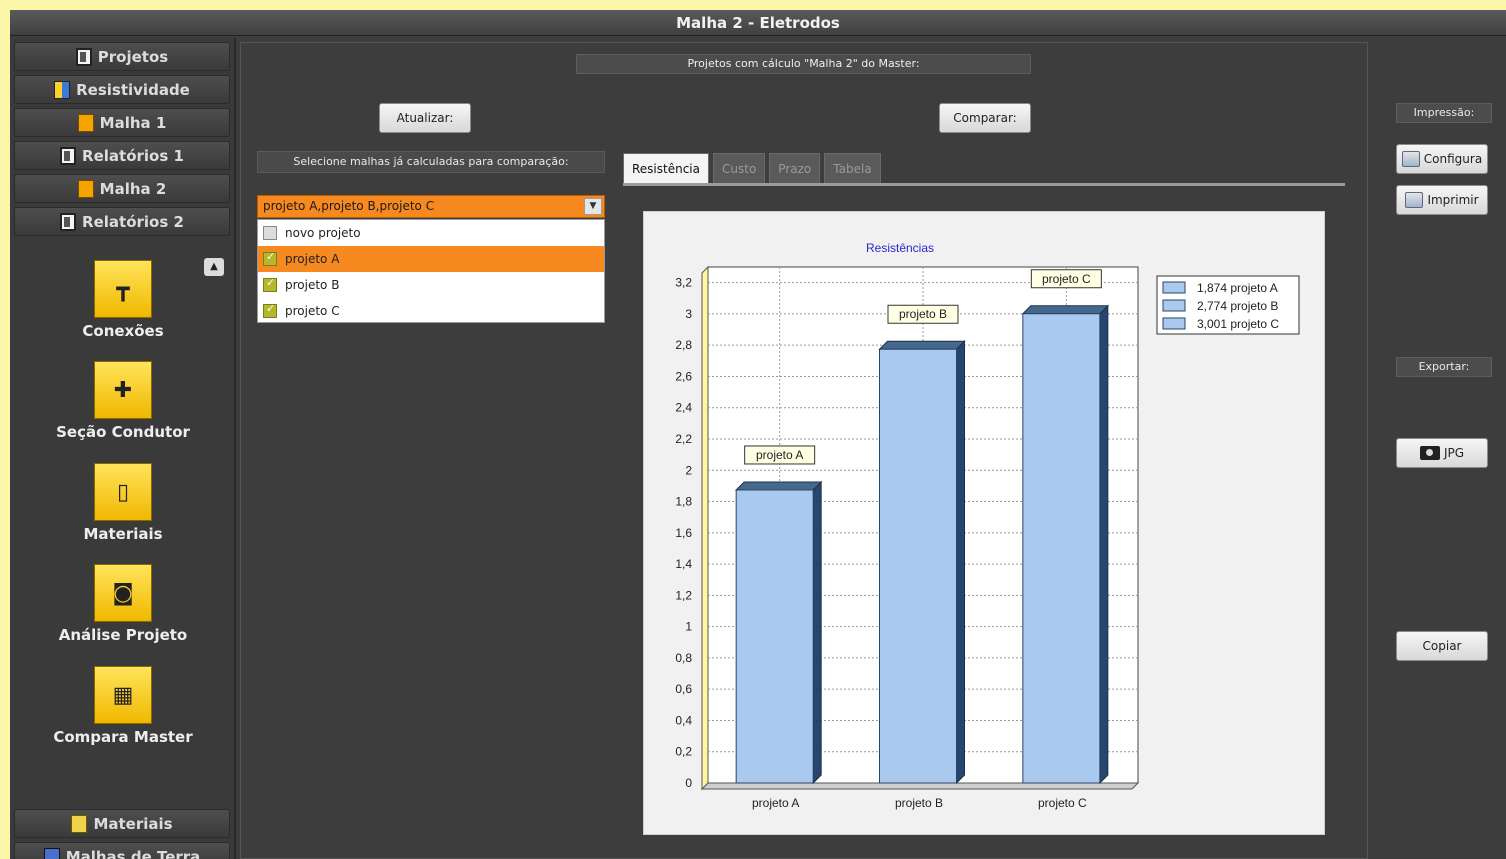 The width and height of the screenshot is (1506, 859). What do you see at coordinates (739, 168) in the screenshot?
I see `tab-custo: Custo` at bounding box center [739, 168].